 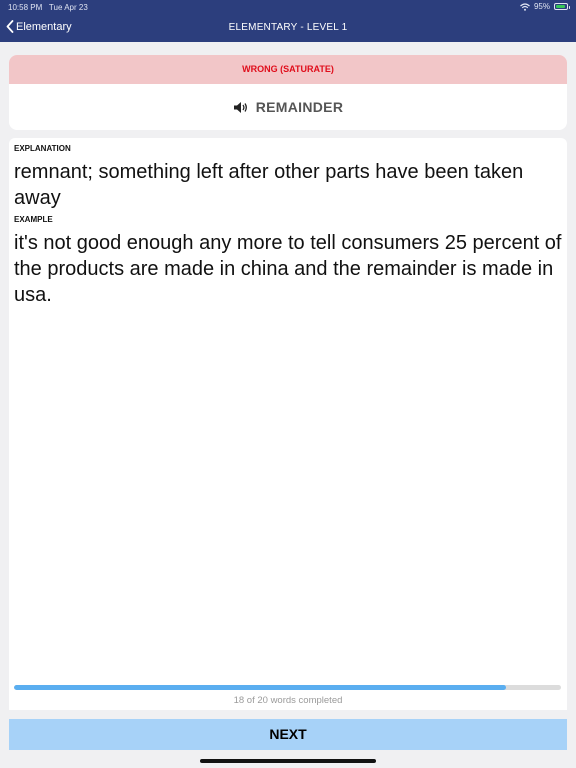 What do you see at coordinates (288, 700) in the screenshot?
I see `progress-text: 18 of 20 words completed` at bounding box center [288, 700].